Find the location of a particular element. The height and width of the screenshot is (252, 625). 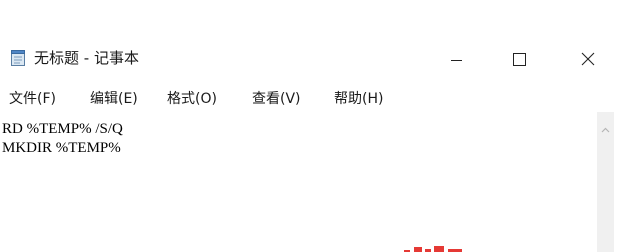

close-button is located at coordinates (588, 58).